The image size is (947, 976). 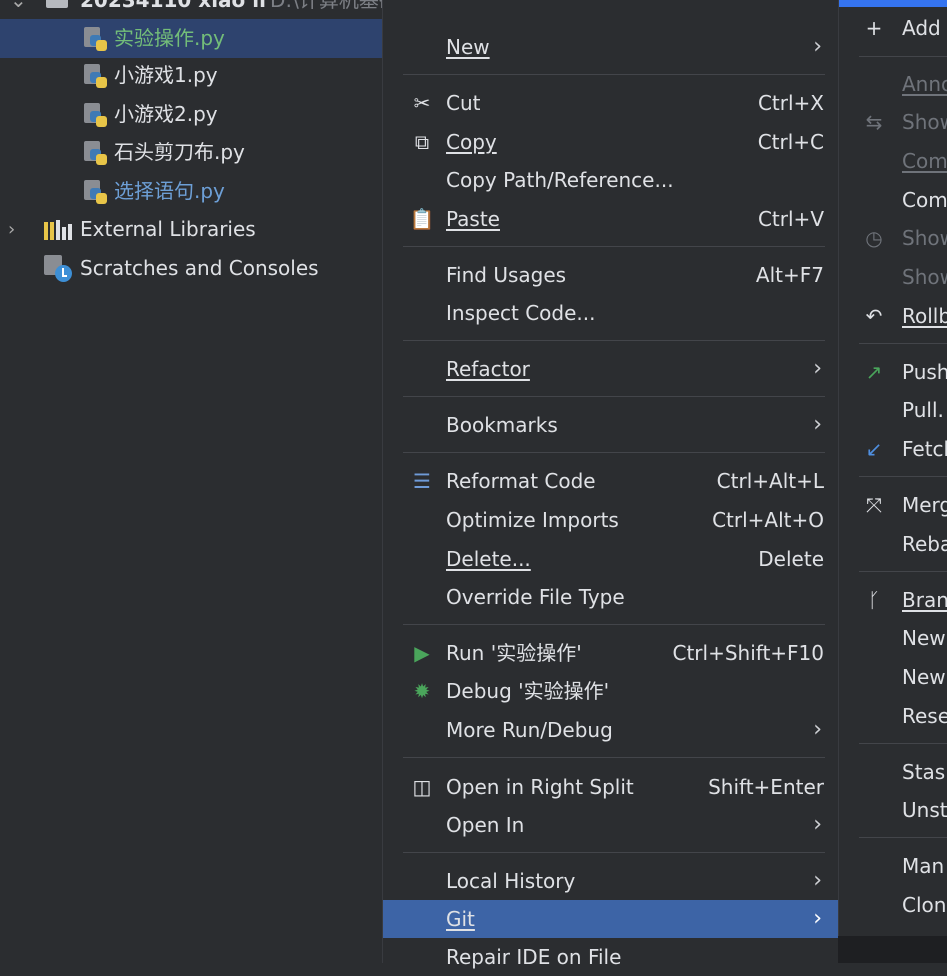 I want to click on tree-item-file: 小游戏1.py, so click(x=191, y=75).